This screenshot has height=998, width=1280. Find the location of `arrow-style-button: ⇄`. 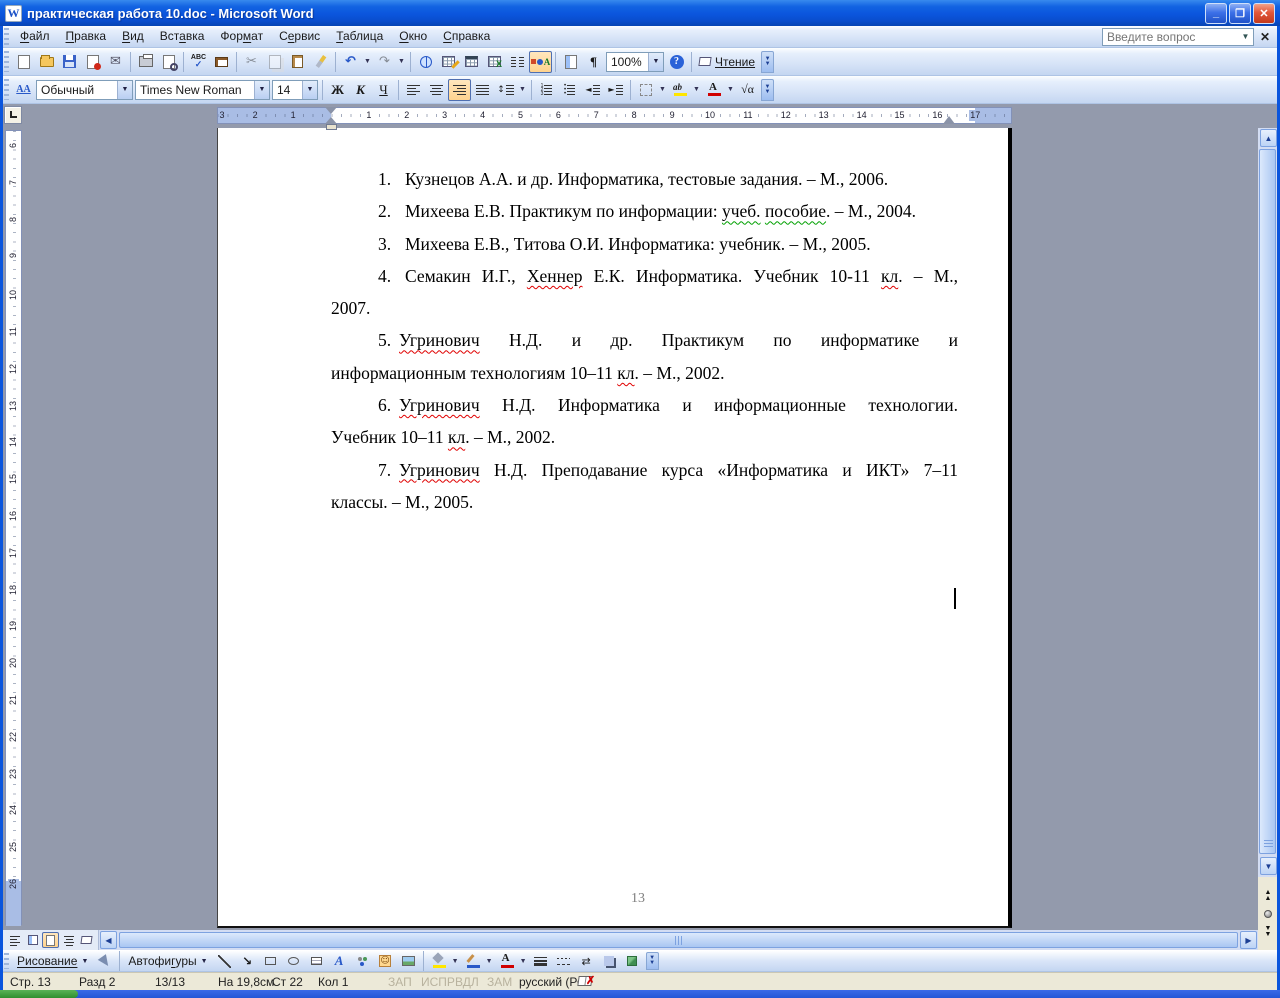

arrow-style-button: ⇄ is located at coordinates (586, 961).